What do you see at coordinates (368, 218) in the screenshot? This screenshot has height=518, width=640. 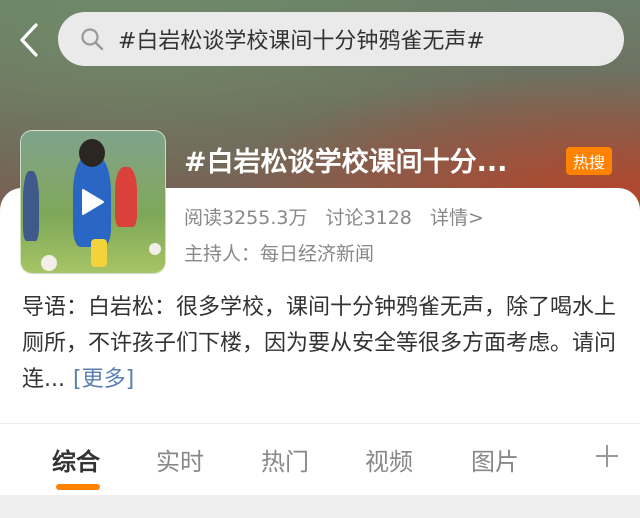 I see `discussion-count: 讨论3128` at bounding box center [368, 218].